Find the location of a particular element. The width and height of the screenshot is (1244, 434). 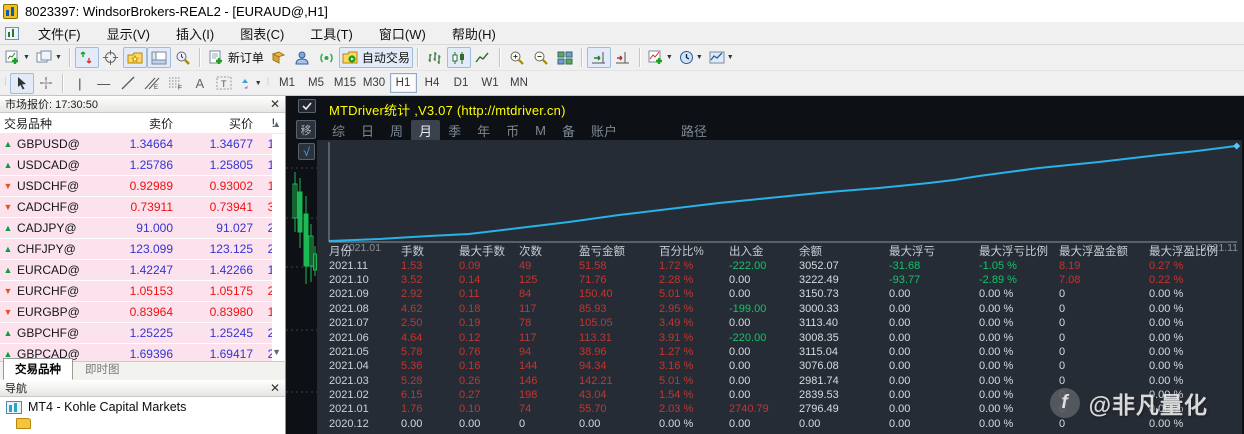

column-ask: 买价 is located at coordinates (220, 123).